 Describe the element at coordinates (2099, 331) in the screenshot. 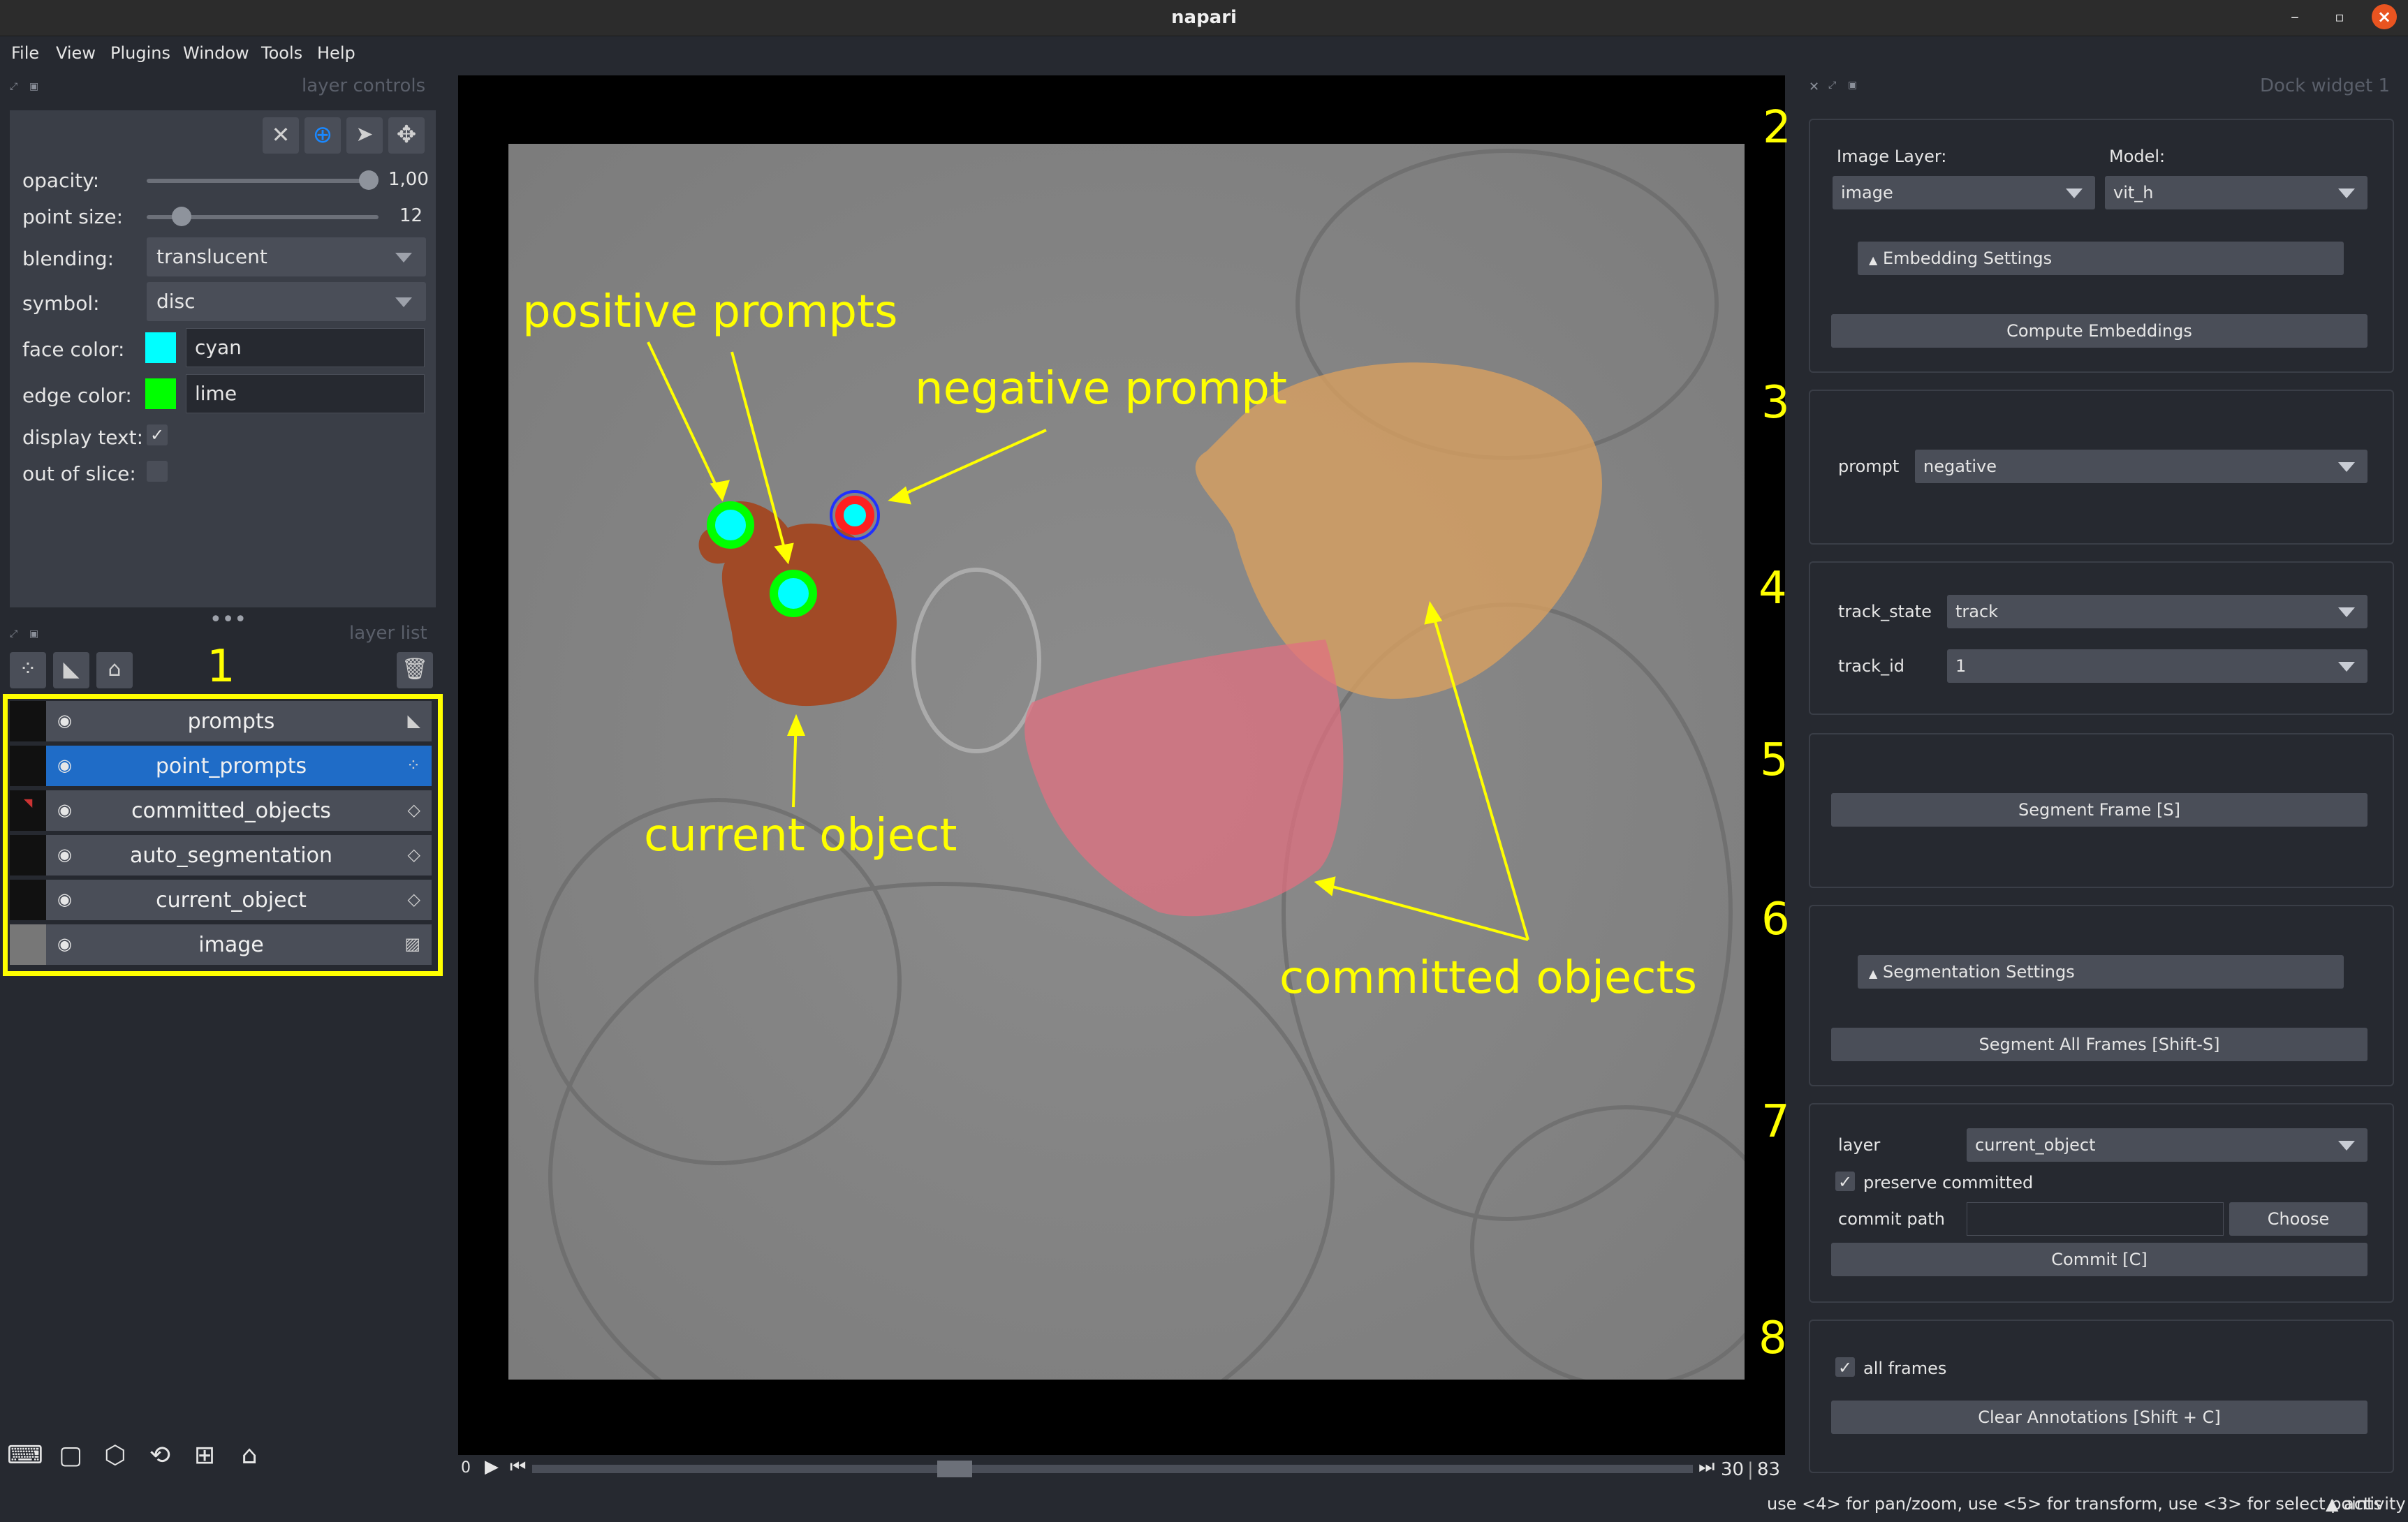

I see `compute-embeddings-button: Compute Embeddings` at that location.